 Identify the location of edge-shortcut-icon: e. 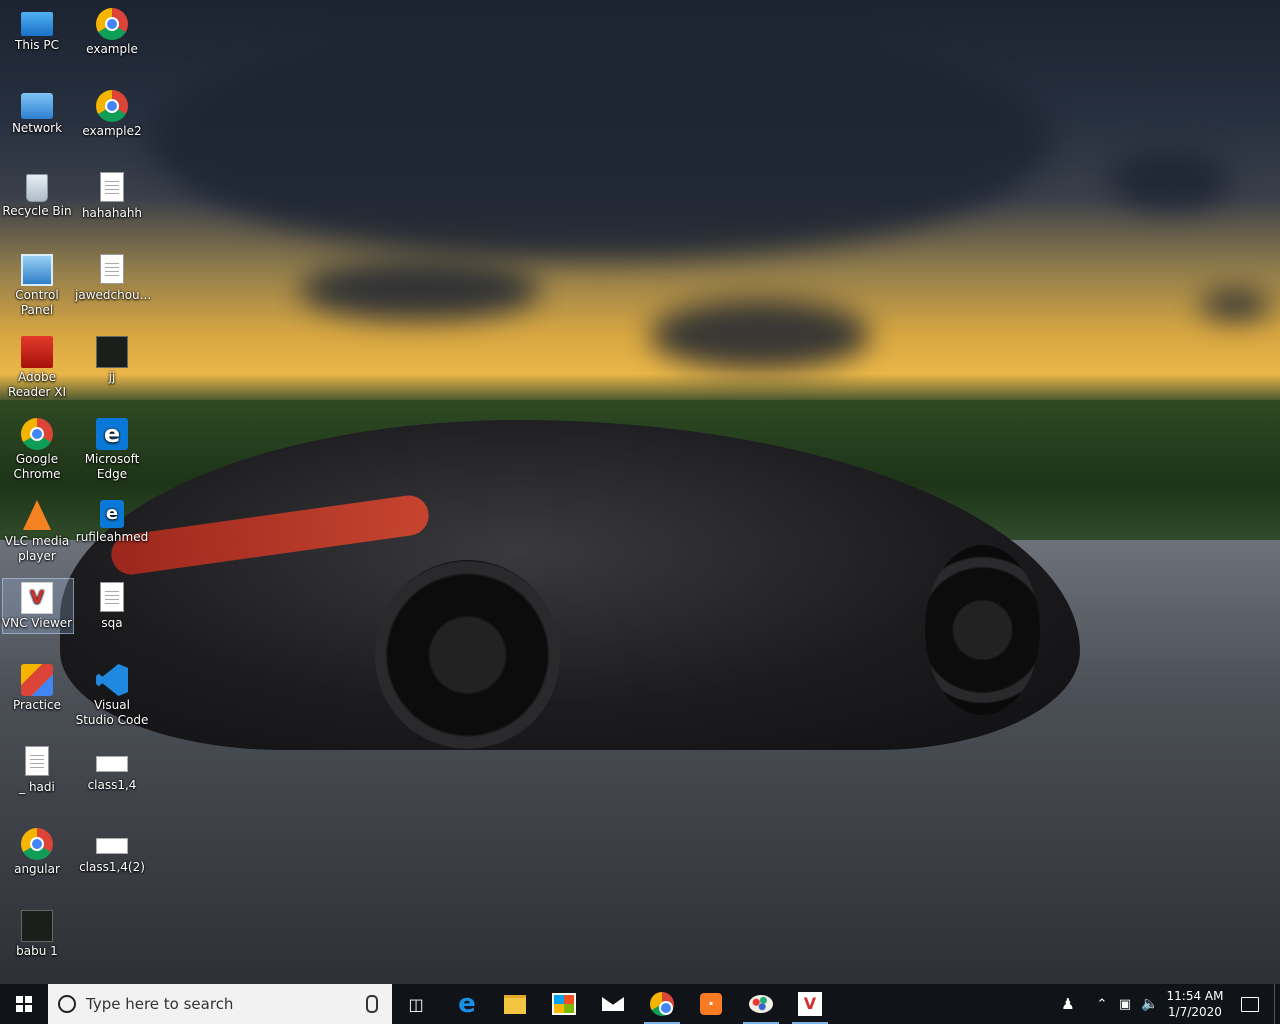
(112, 514).